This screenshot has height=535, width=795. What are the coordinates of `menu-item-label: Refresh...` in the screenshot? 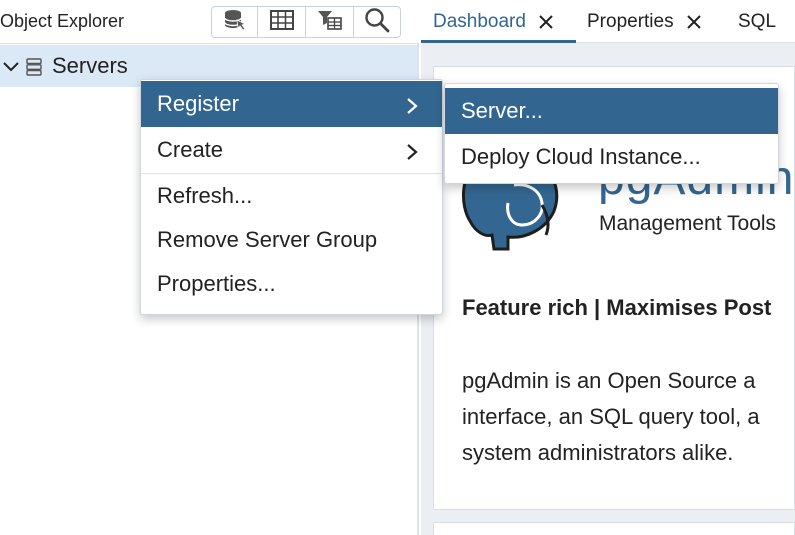 It's located at (205, 195).